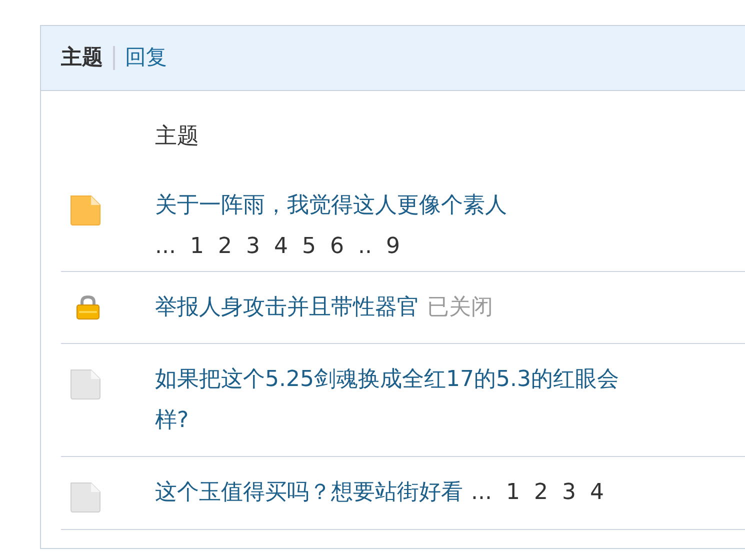 The image size is (745, 555). What do you see at coordinates (393, 246) in the screenshot?
I see `page-link: 9` at bounding box center [393, 246].